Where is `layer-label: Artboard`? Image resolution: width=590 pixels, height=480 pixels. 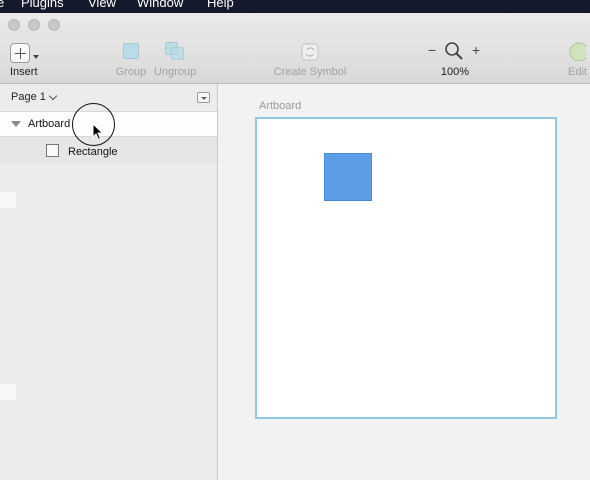 layer-label: Artboard is located at coordinates (49, 124).